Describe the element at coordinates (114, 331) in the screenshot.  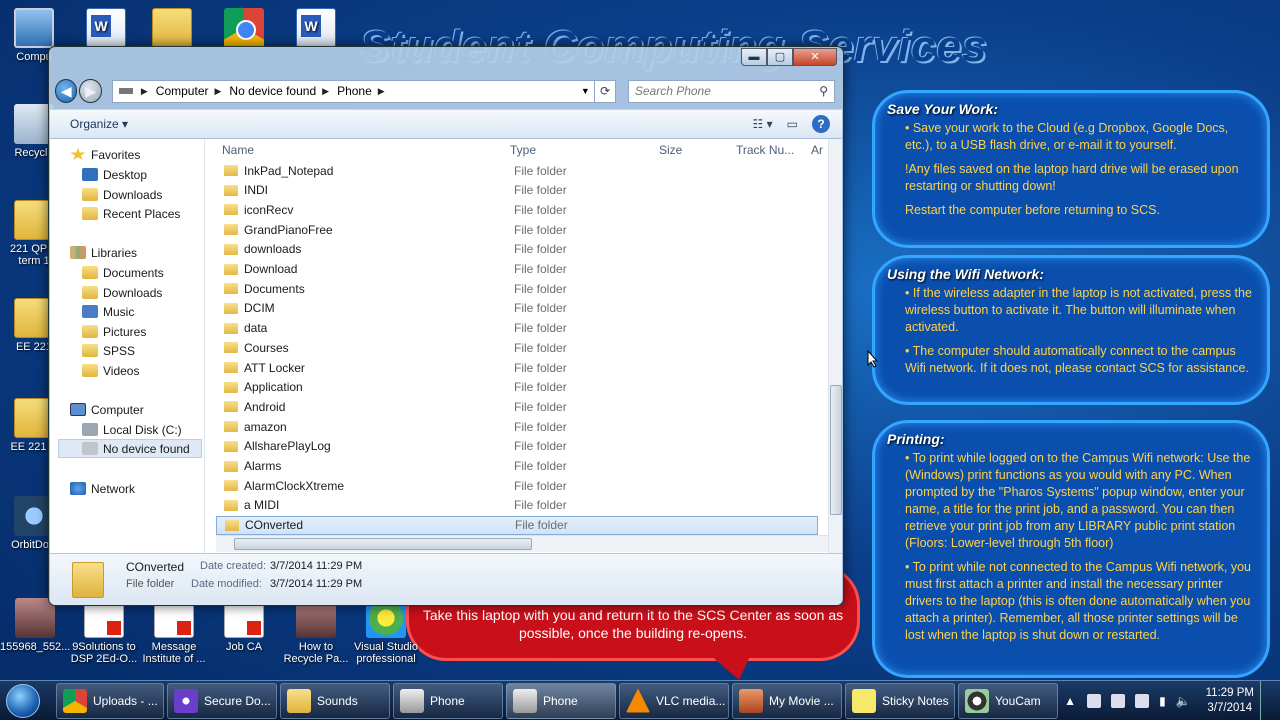
I see `nav-pictures: Pictures` at that location.